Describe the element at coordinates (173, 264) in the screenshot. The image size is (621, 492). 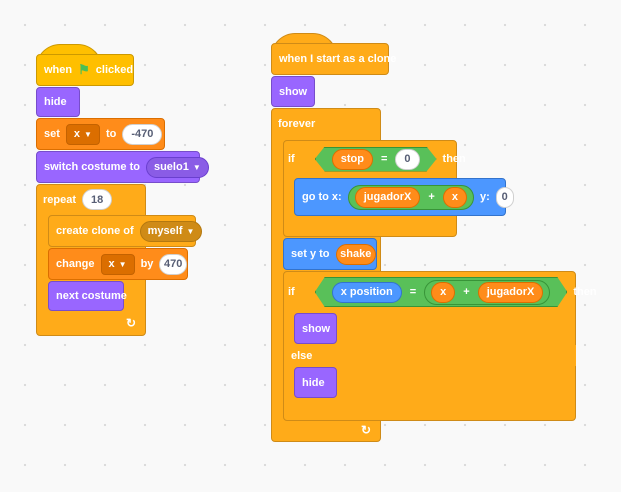
I see `change-value-input: 470` at that location.